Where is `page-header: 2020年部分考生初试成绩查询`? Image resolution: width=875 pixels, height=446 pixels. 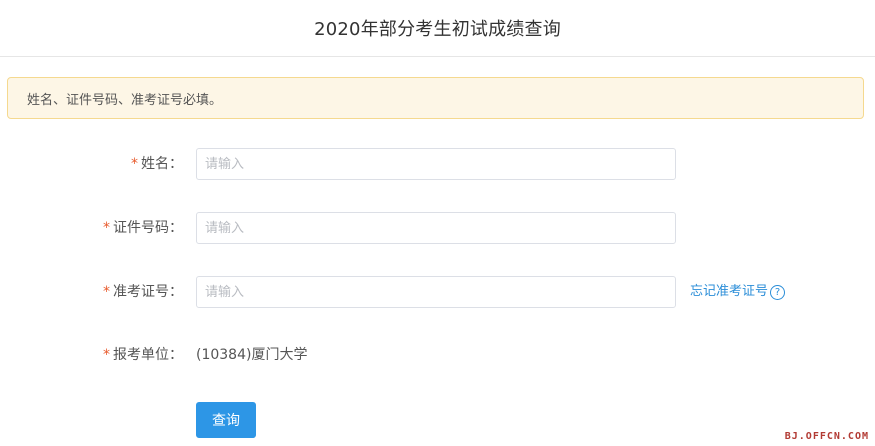
page-header: 2020年部分考生初试成绩查询 is located at coordinates (437, 28).